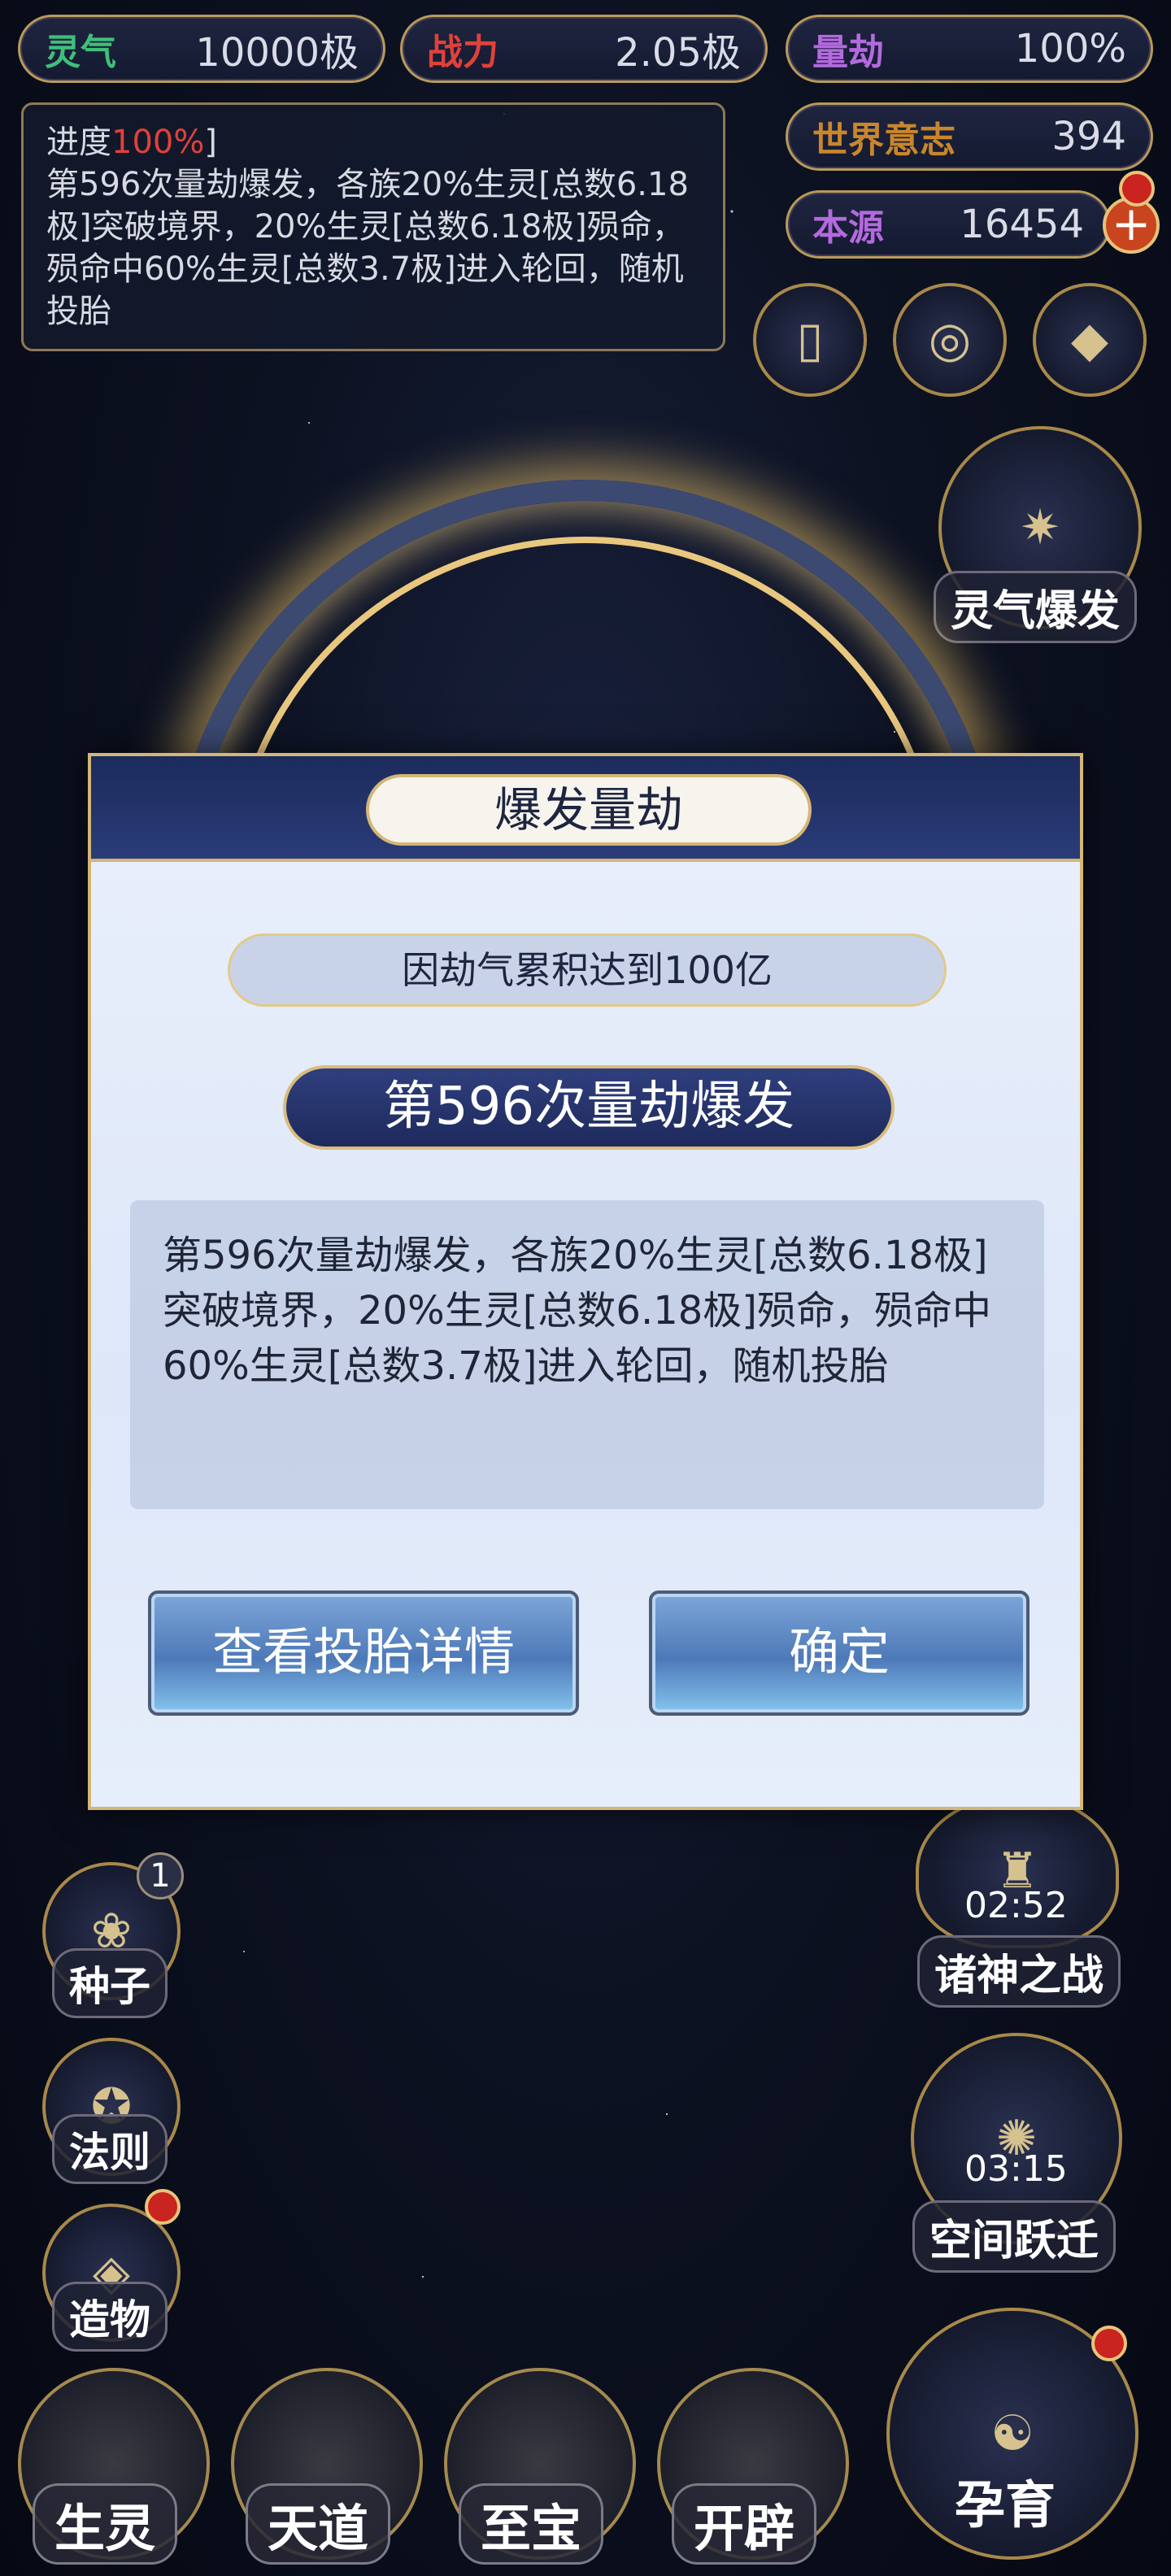 The width and height of the screenshot is (1171, 2576). What do you see at coordinates (589, 1107) in the screenshot?
I see `dialog-banner: 第596次量劫爆发` at bounding box center [589, 1107].